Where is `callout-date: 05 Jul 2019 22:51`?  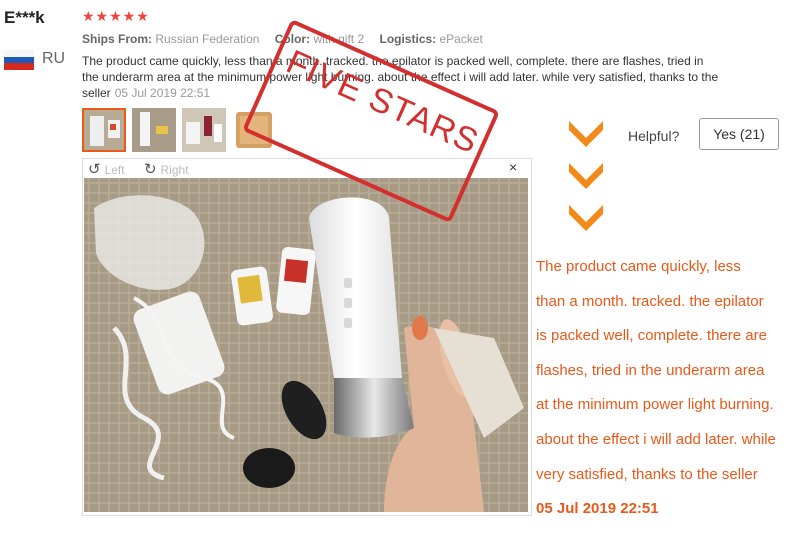 callout-date: 05 Jul 2019 22:51 is located at coordinates (597, 509).